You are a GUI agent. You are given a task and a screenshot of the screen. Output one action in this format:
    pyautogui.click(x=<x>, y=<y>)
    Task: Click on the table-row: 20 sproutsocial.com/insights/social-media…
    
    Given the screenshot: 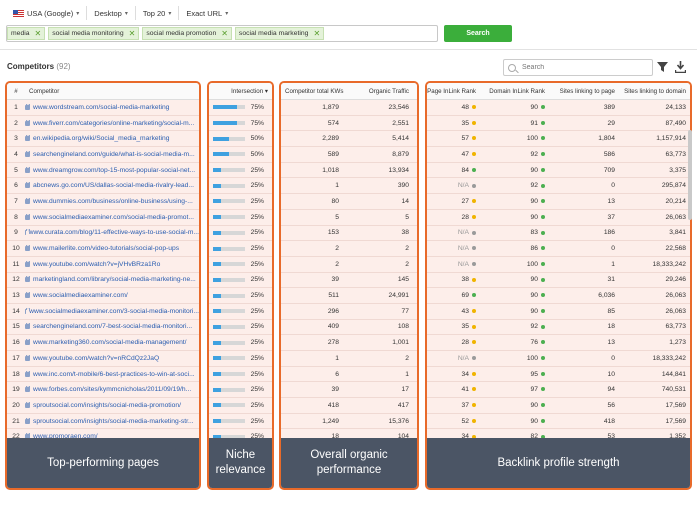 What is the action you would take?
    pyautogui.click(x=103, y=406)
    